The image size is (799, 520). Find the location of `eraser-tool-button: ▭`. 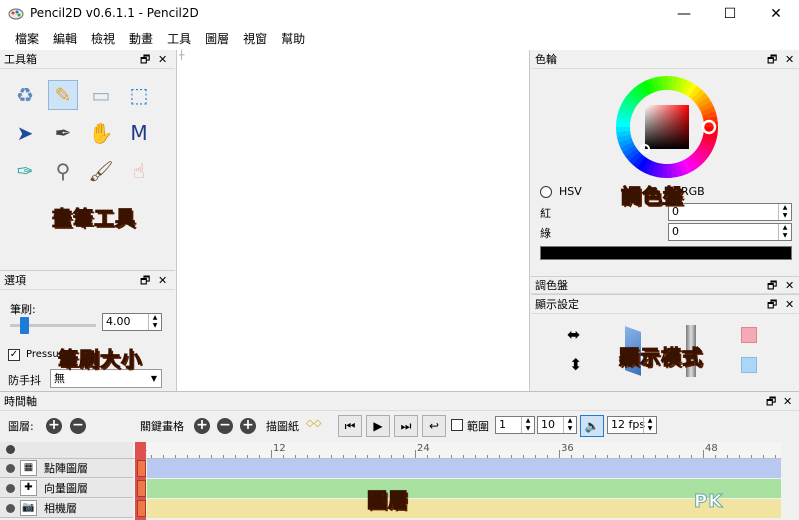

eraser-tool-button: ▭ is located at coordinates (101, 95).